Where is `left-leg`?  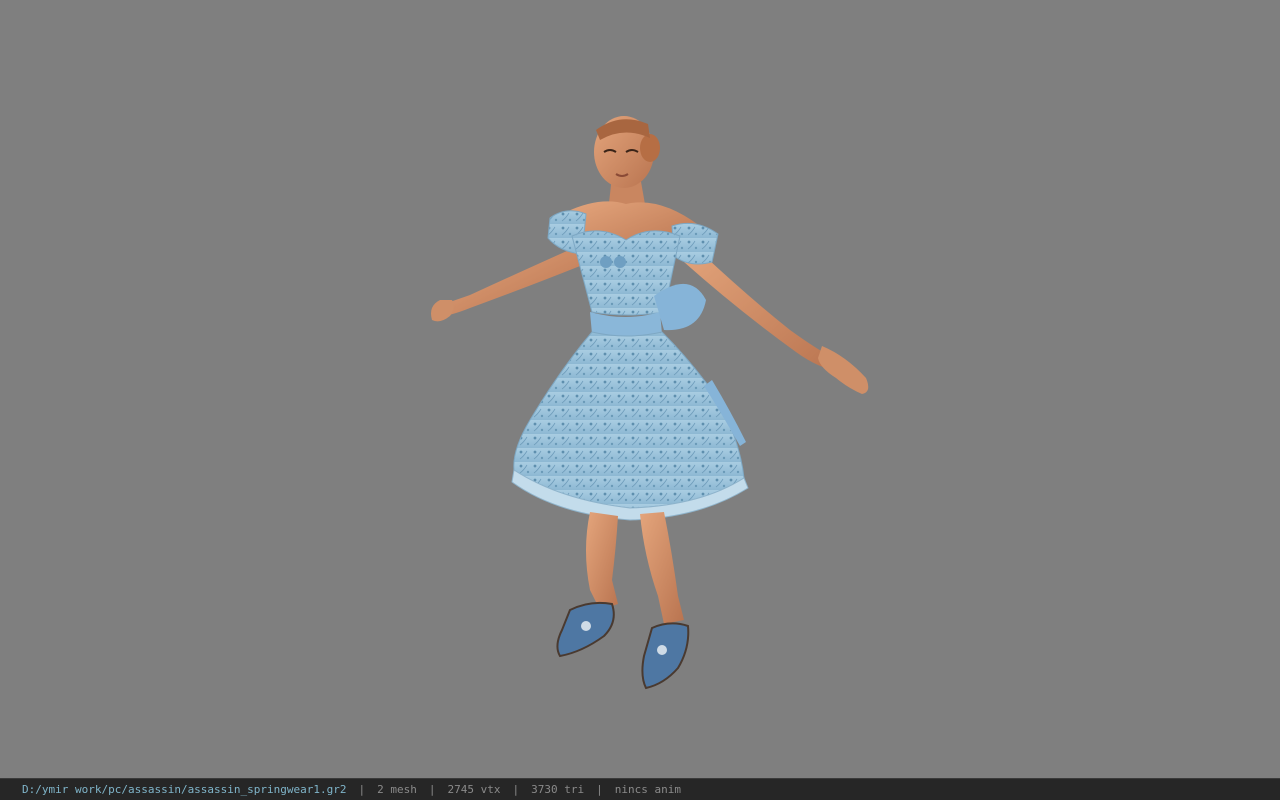 left-leg is located at coordinates (602, 561).